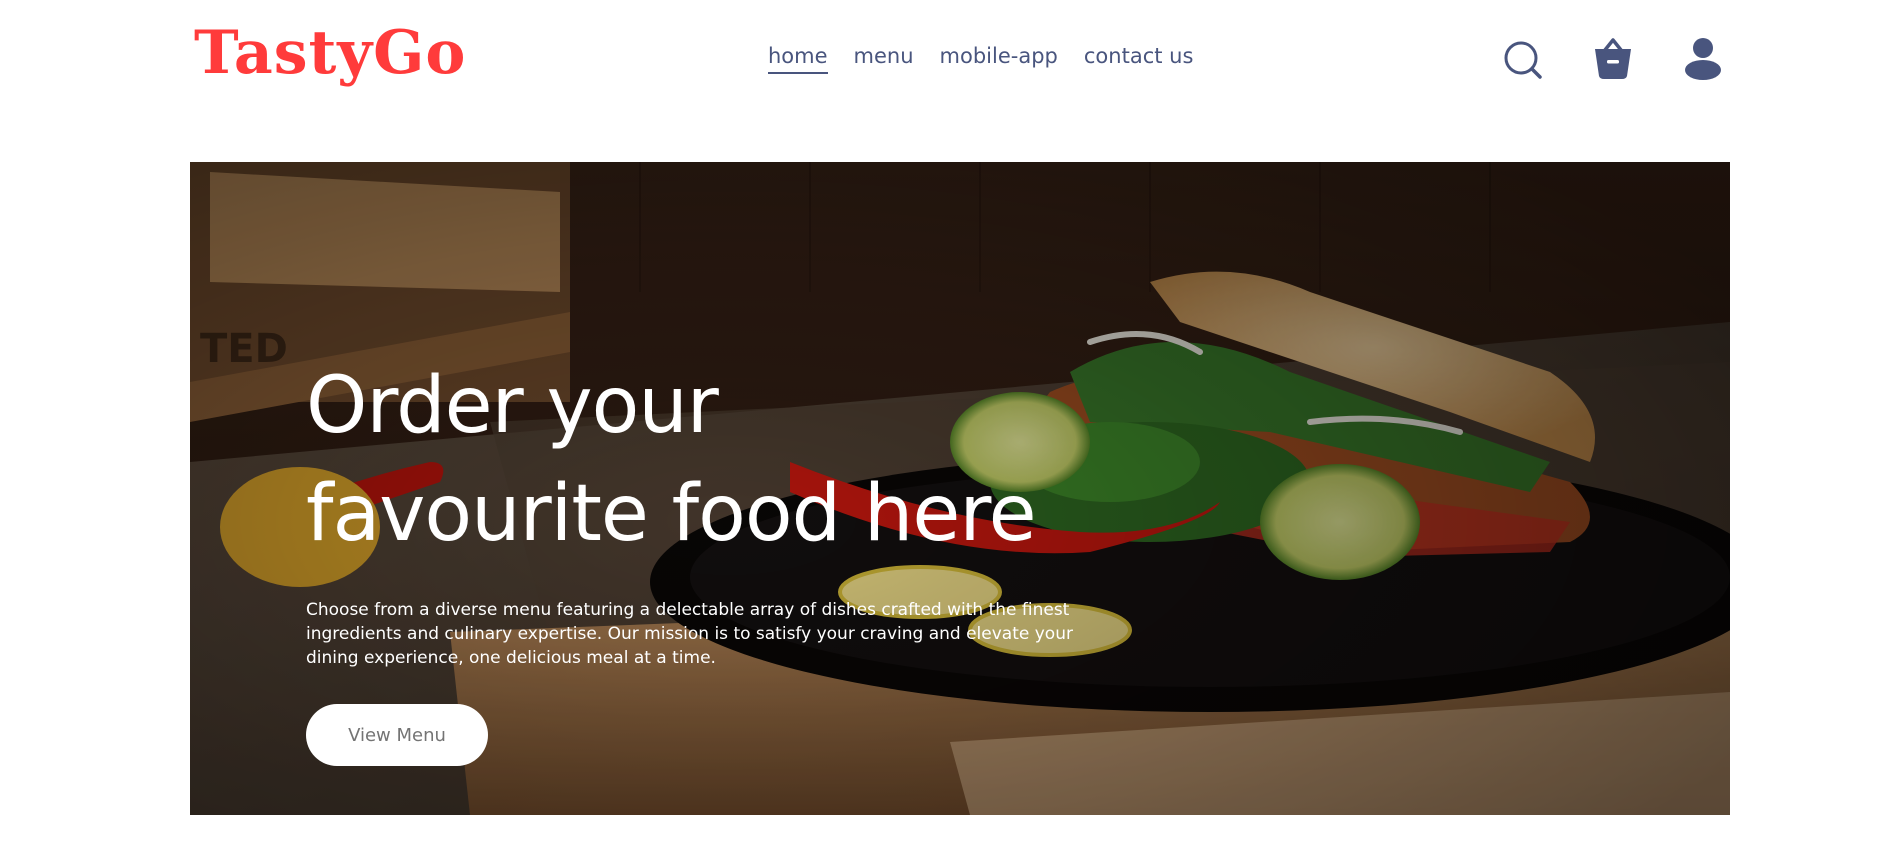 This screenshot has width=1879, height=855. Describe the element at coordinates (512, 406) in the screenshot. I see `hero-title-line-1: Order your` at that location.